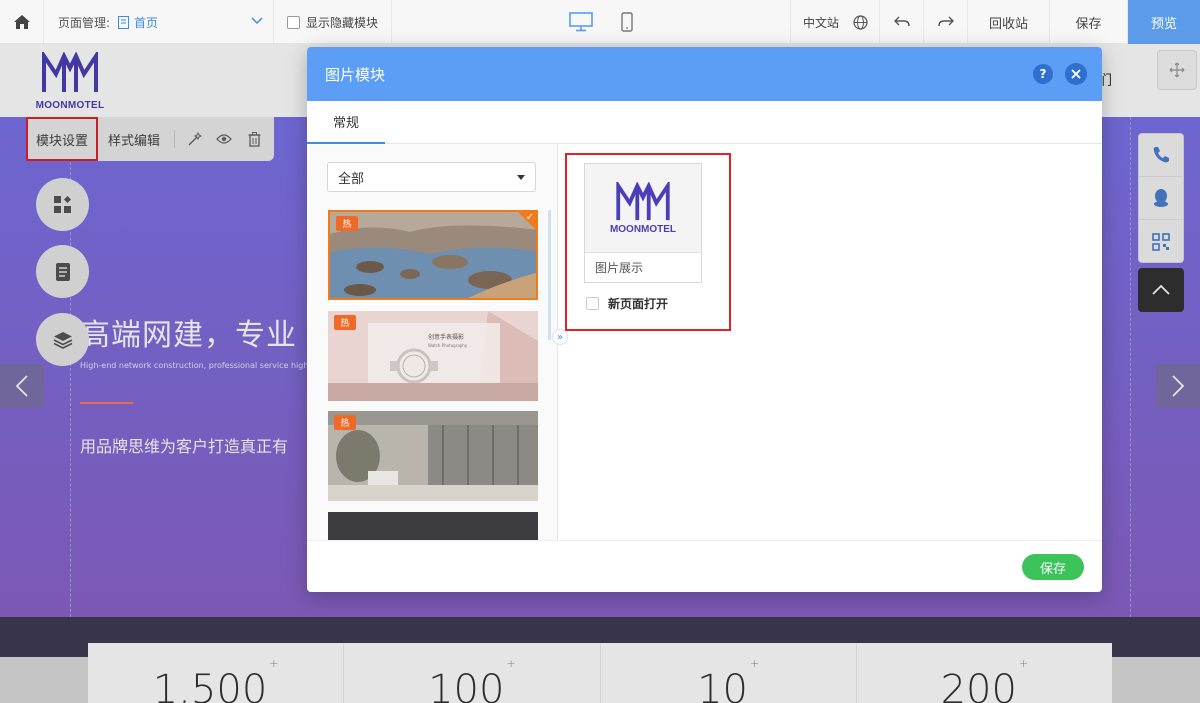  What do you see at coordinates (560, 337) in the screenshot?
I see `collapse-pane-button: »` at bounding box center [560, 337].